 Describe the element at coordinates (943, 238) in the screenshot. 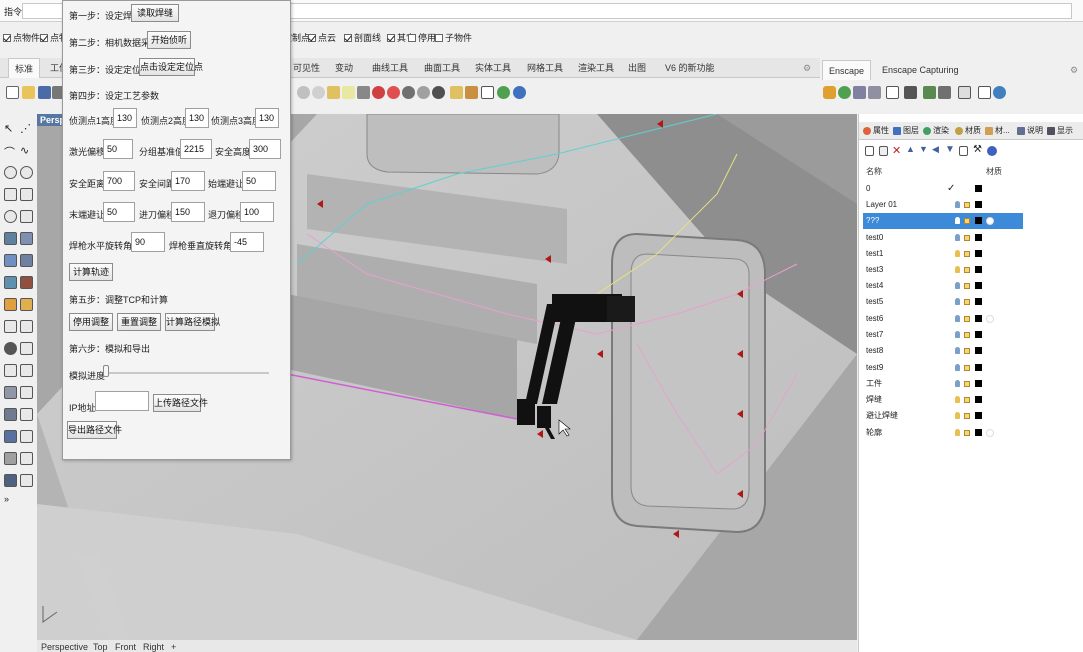

I see `layer-row: test0` at that location.